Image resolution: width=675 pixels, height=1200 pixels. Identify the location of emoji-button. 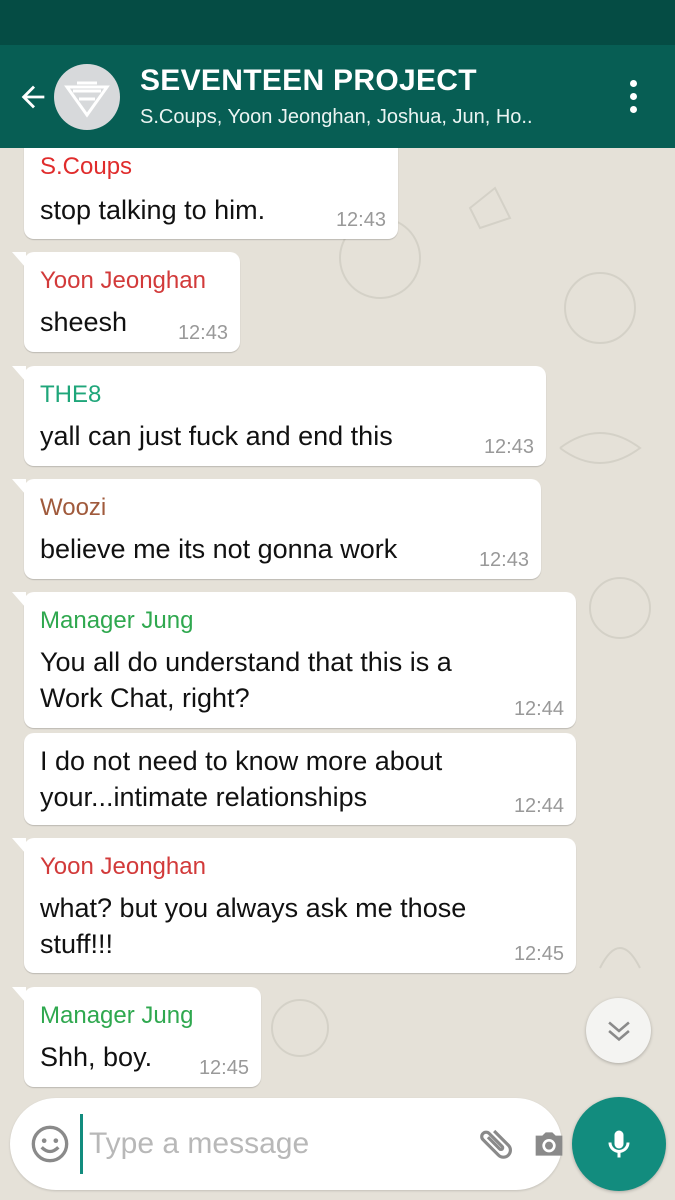
(50, 1144).